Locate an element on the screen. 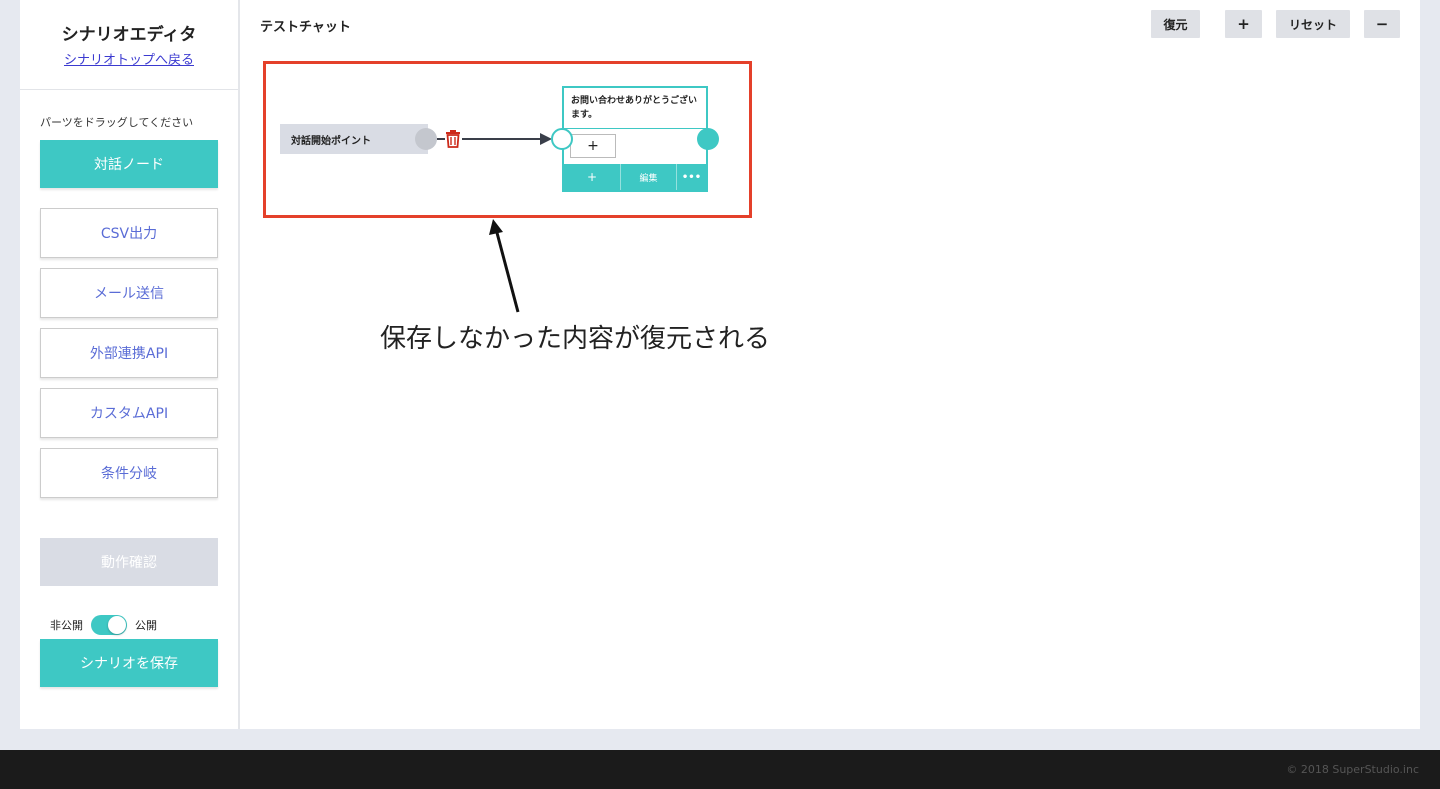 The width and height of the screenshot is (1440, 789). node-edit-button: 編集 is located at coordinates (649, 177).